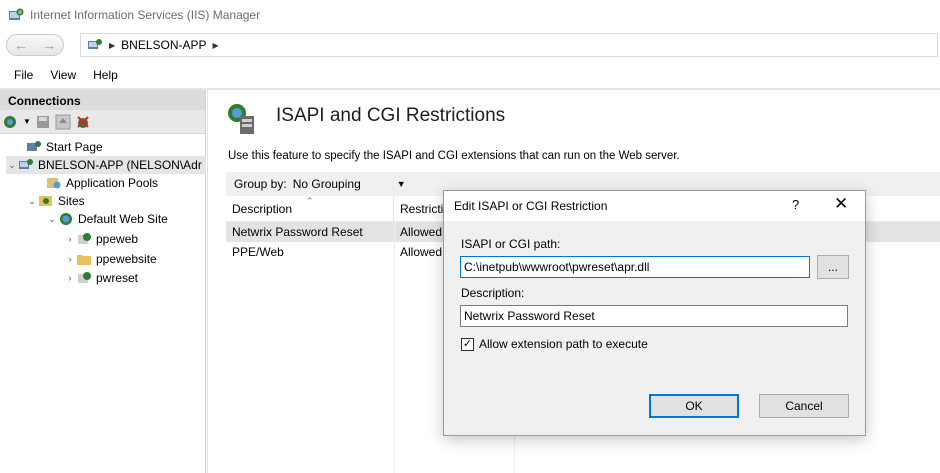 The height and width of the screenshot is (473, 940). What do you see at coordinates (258, 252) in the screenshot?
I see `cell-description: PPE/Web` at bounding box center [258, 252].